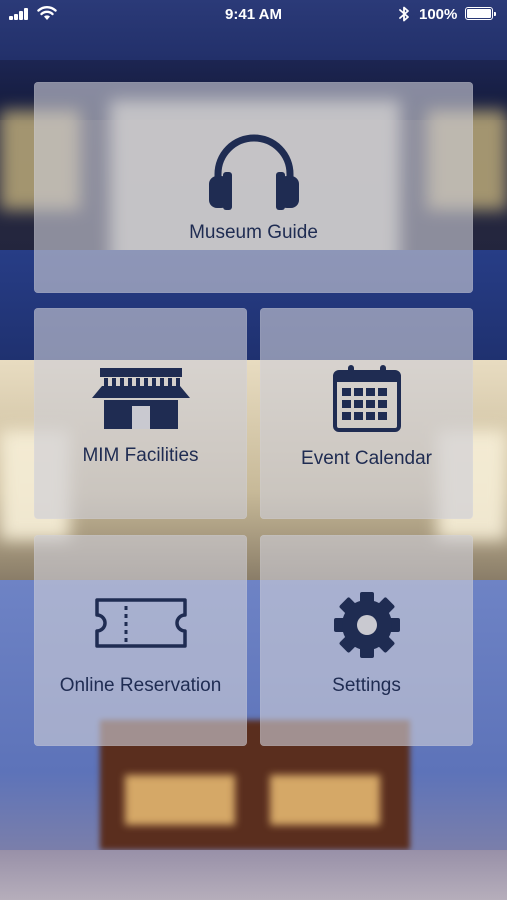 The width and height of the screenshot is (507, 900). I want to click on mim-facilities-tile: MIM Facilities, so click(140, 413).